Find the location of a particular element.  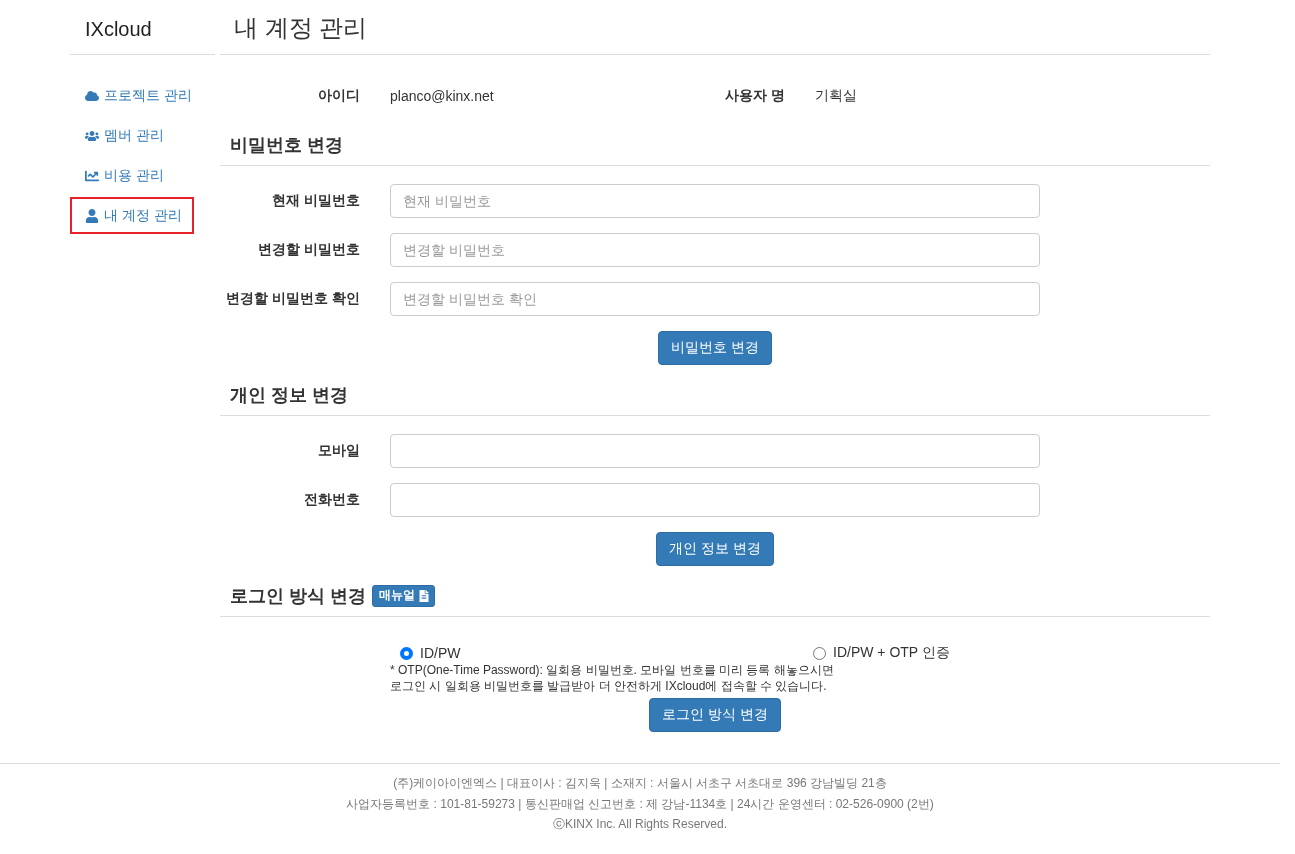

radio-label: ID/PW is located at coordinates (440, 653).